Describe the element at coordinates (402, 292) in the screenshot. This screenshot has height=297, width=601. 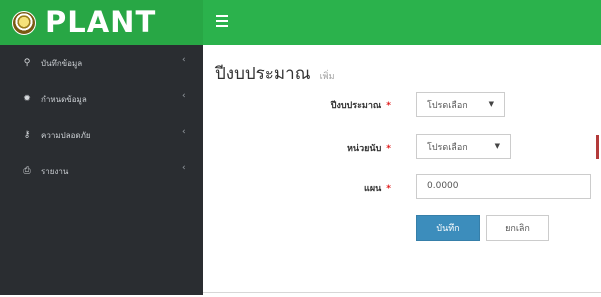
I see `divider` at that location.